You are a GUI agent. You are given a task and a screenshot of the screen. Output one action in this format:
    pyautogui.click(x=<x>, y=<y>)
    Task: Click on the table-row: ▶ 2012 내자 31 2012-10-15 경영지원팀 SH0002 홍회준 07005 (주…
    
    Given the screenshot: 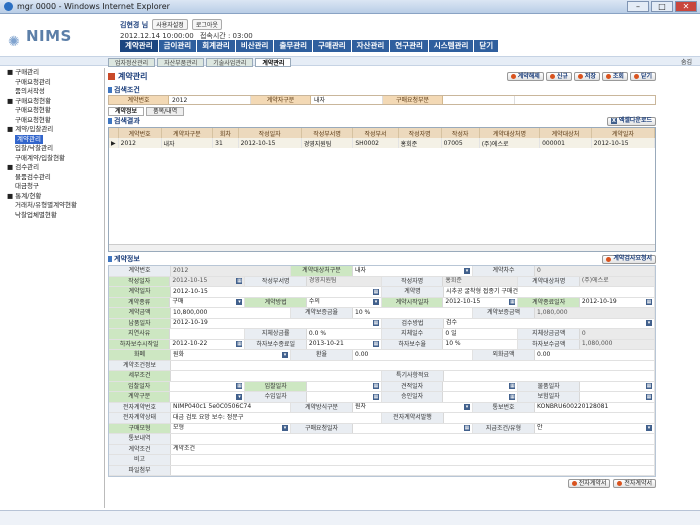 What is the action you would take?
    pyautogui.click(x=382, y=143)
    